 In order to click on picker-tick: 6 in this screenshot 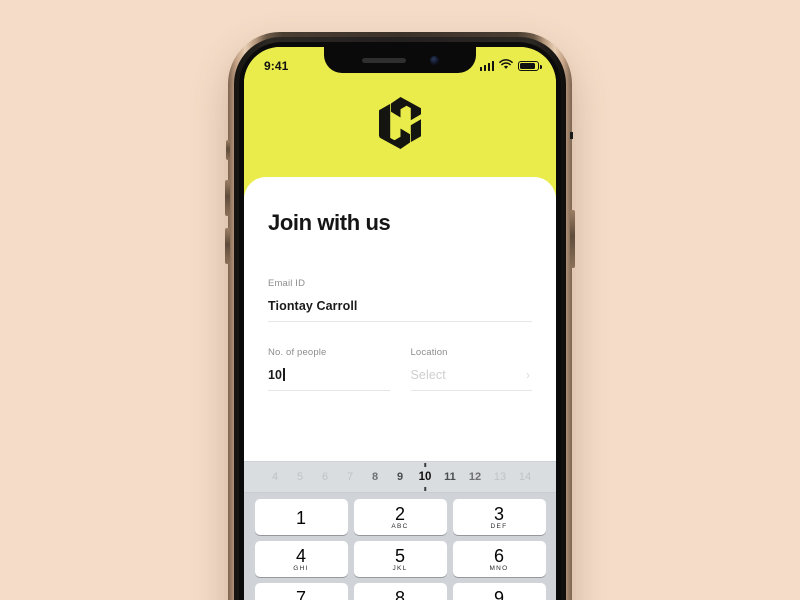, I will do `click(325, 477)`.